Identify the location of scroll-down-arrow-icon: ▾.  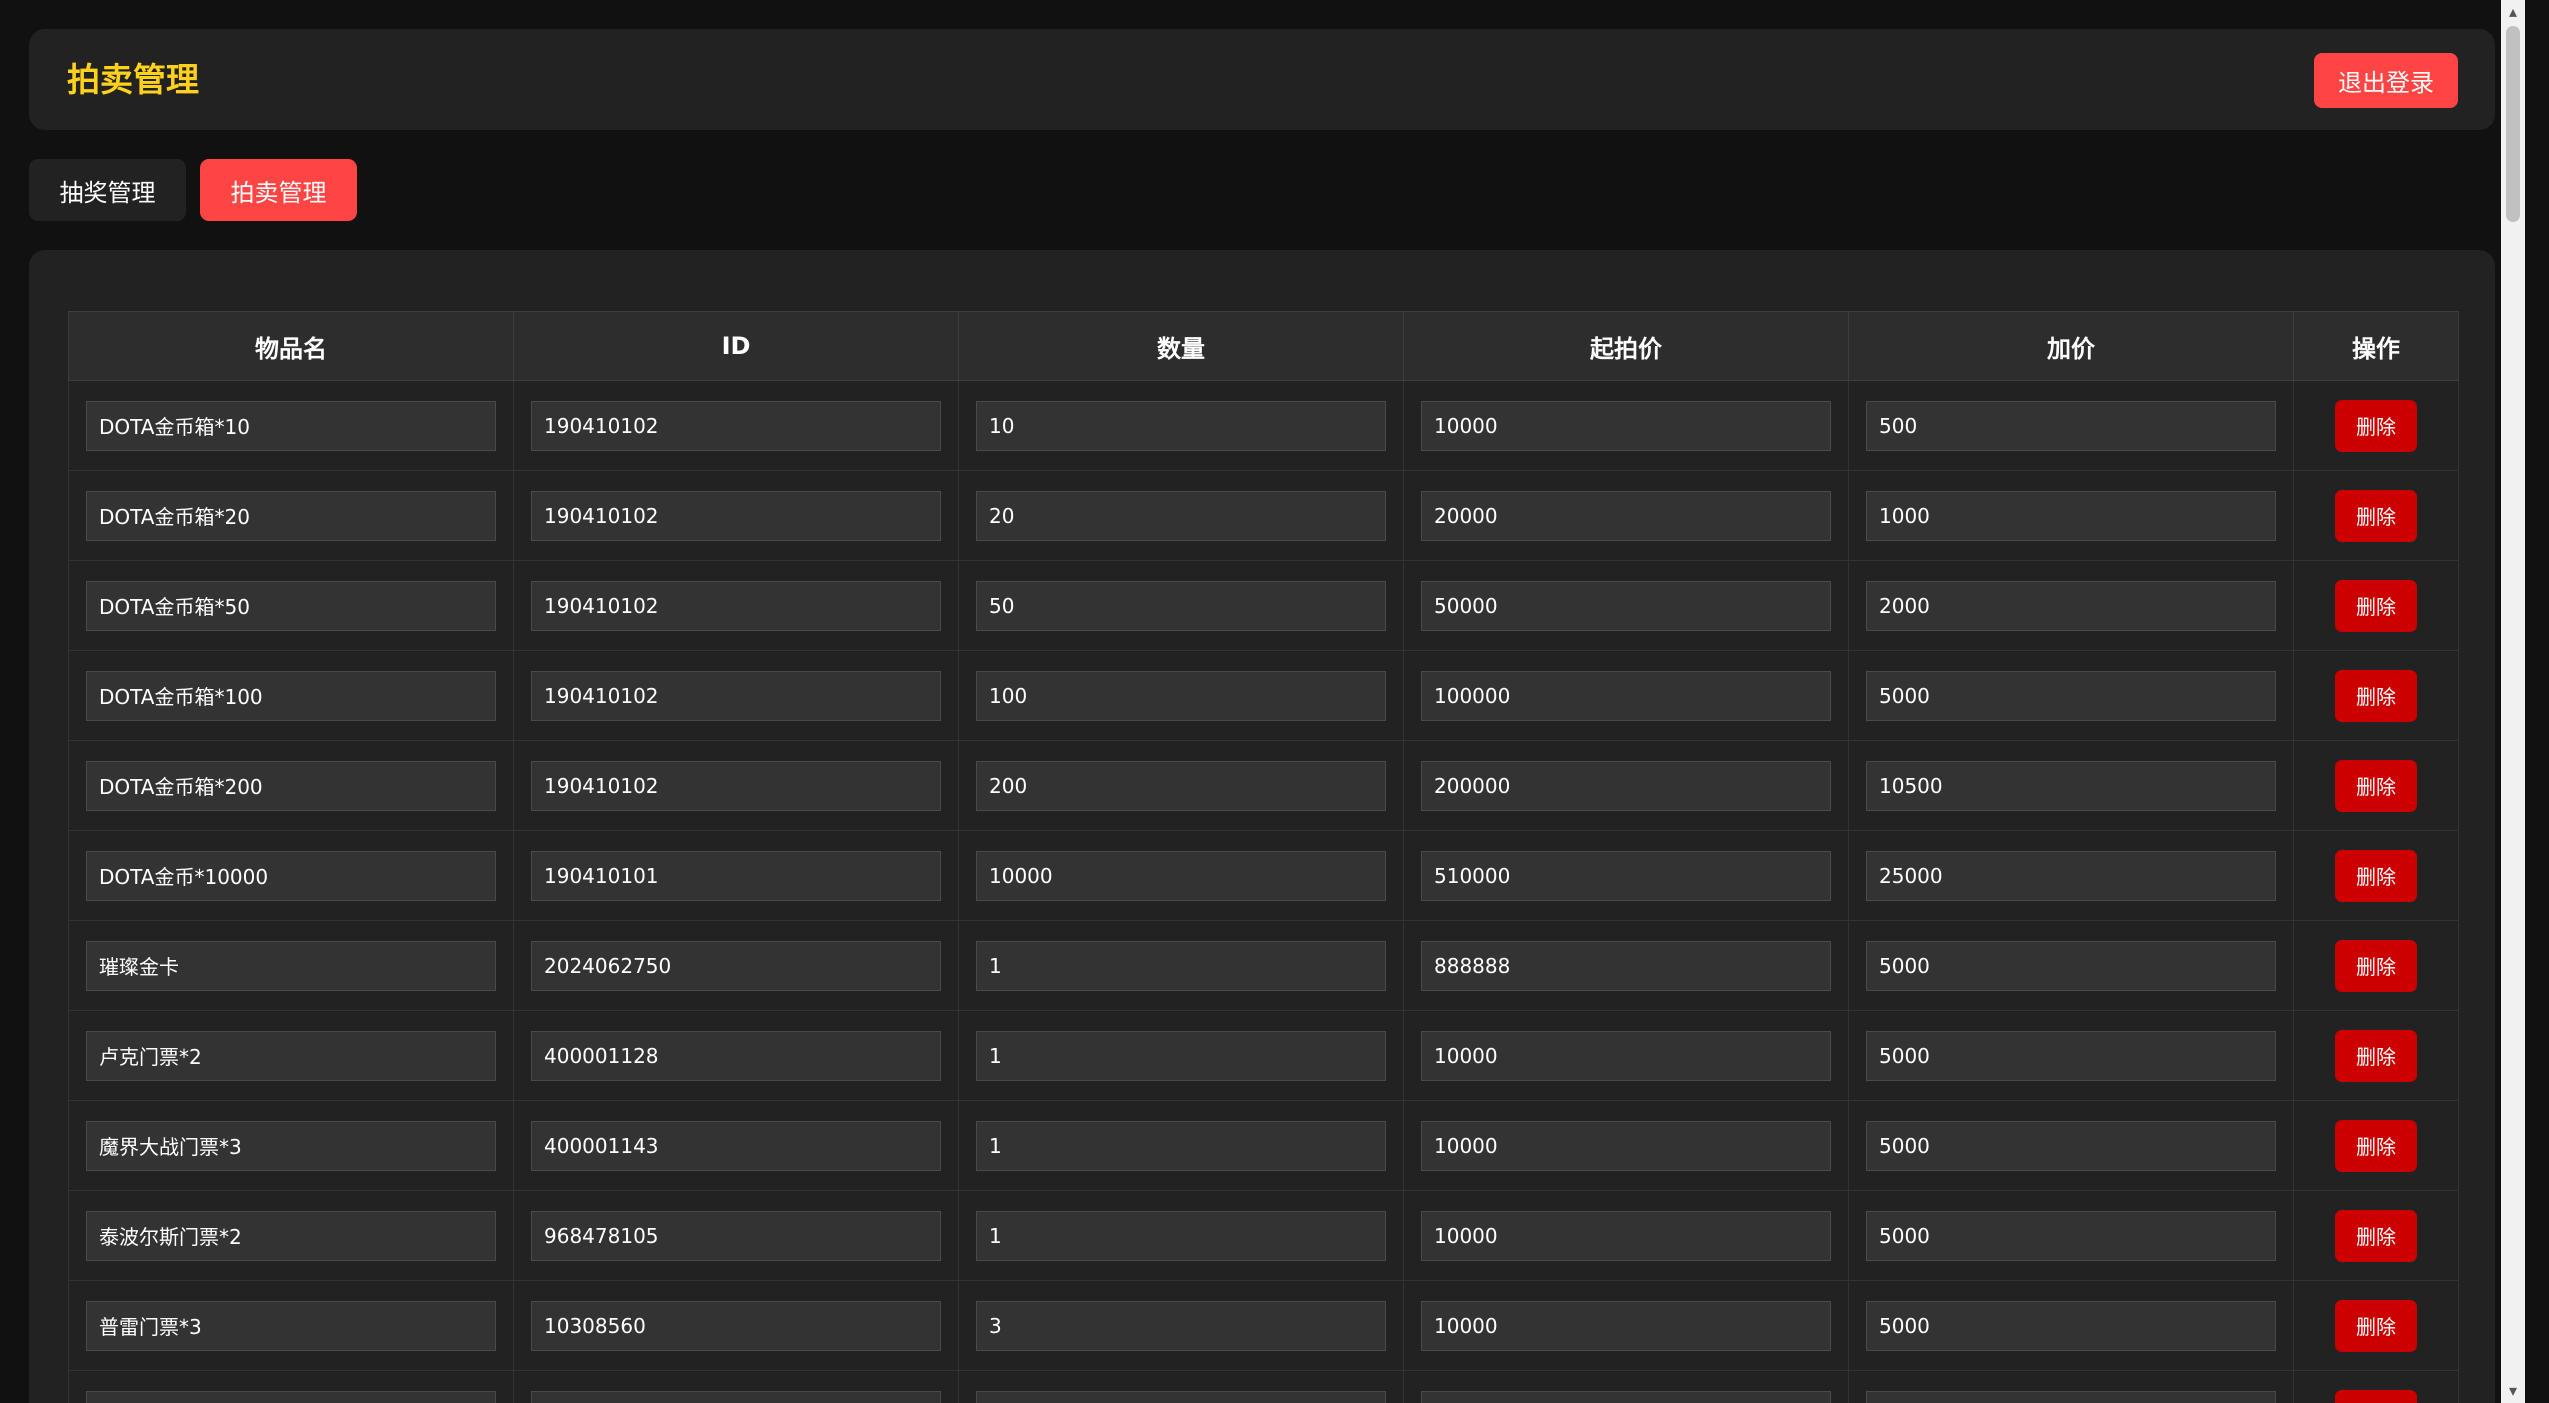
(2513, 1391).